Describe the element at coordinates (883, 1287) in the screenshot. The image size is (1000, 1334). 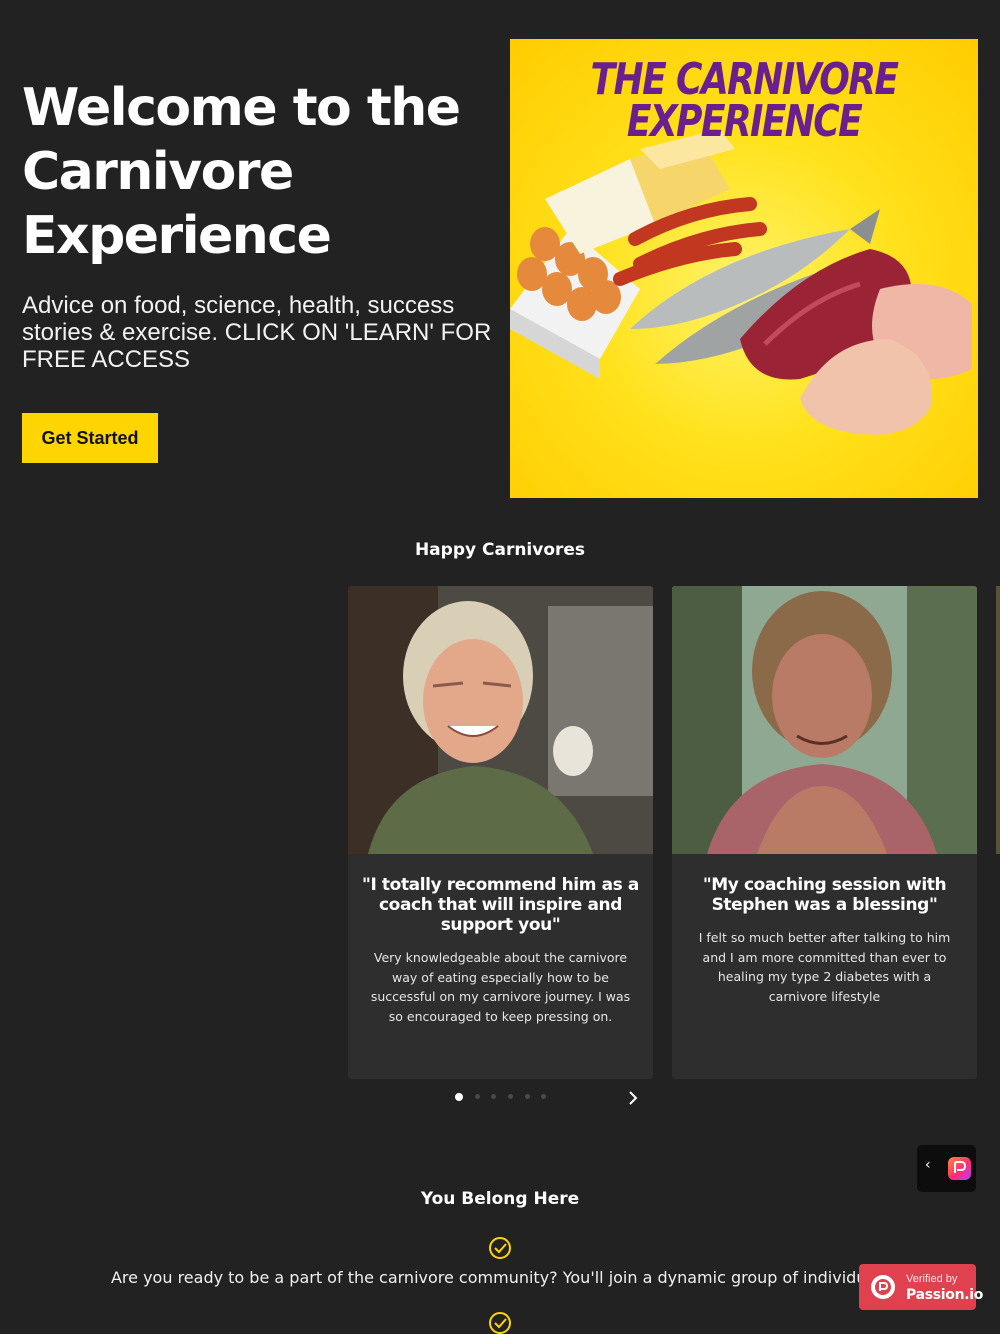
I see `verified-seal-icon` at that location.